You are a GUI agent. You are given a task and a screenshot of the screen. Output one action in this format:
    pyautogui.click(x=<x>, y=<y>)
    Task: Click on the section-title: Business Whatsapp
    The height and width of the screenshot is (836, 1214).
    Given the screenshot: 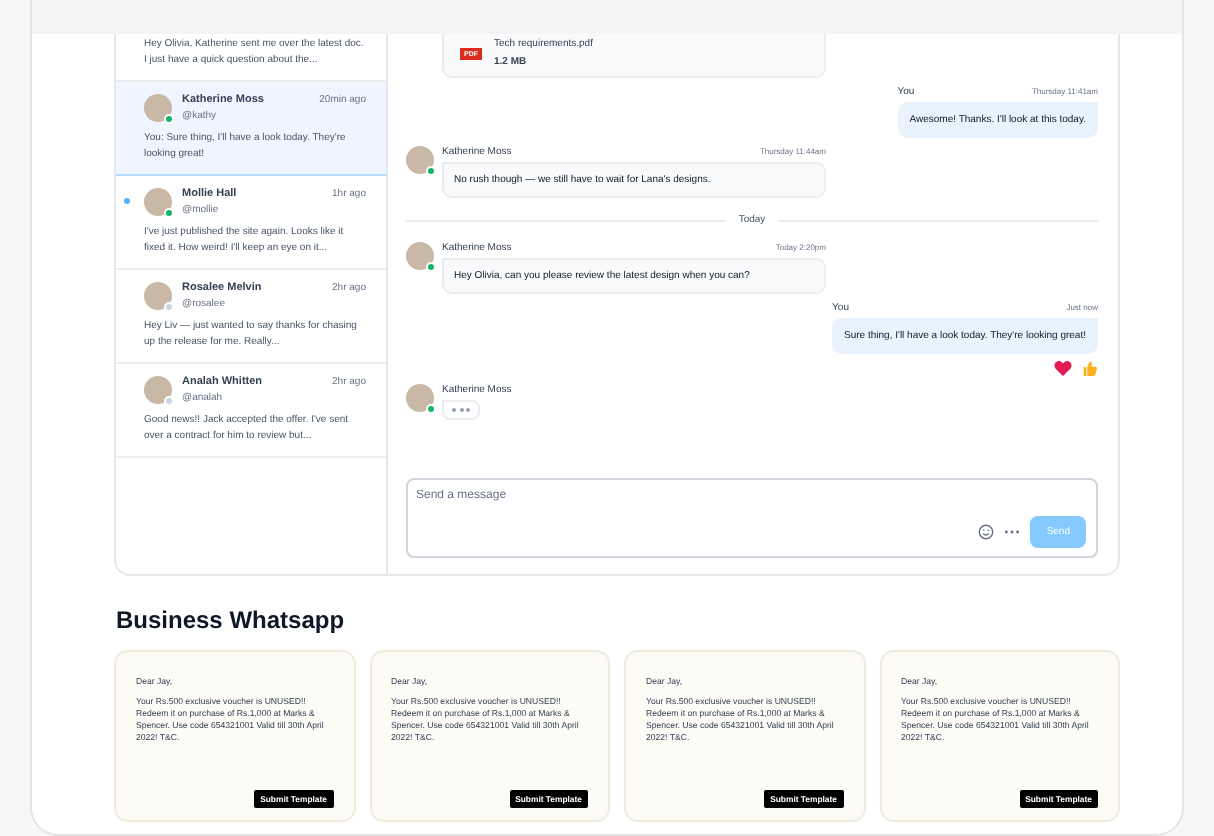 What is the action you would take?
    pyautogui.click(x=231, y=620)
    